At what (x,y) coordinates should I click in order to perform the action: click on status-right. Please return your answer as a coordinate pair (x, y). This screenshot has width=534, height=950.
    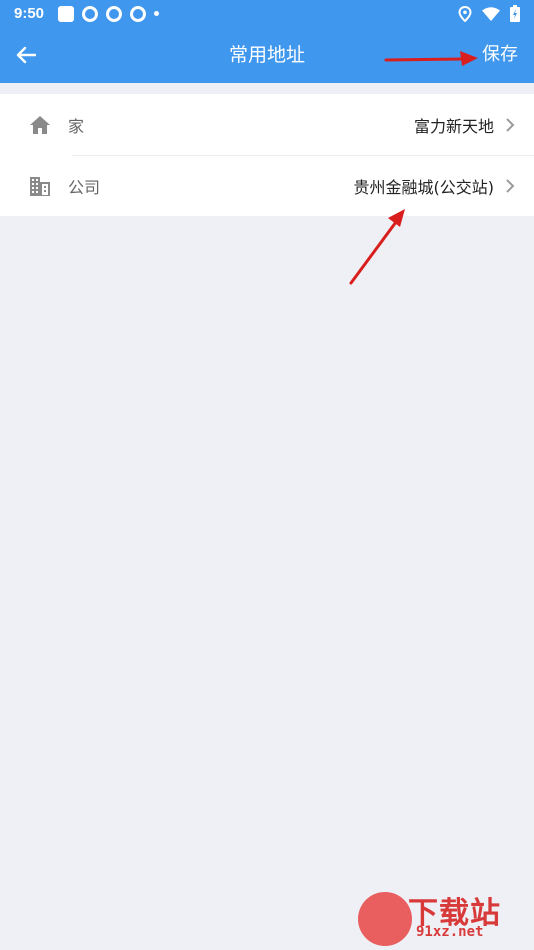
    Looking at the image, I should click on (489, 13).